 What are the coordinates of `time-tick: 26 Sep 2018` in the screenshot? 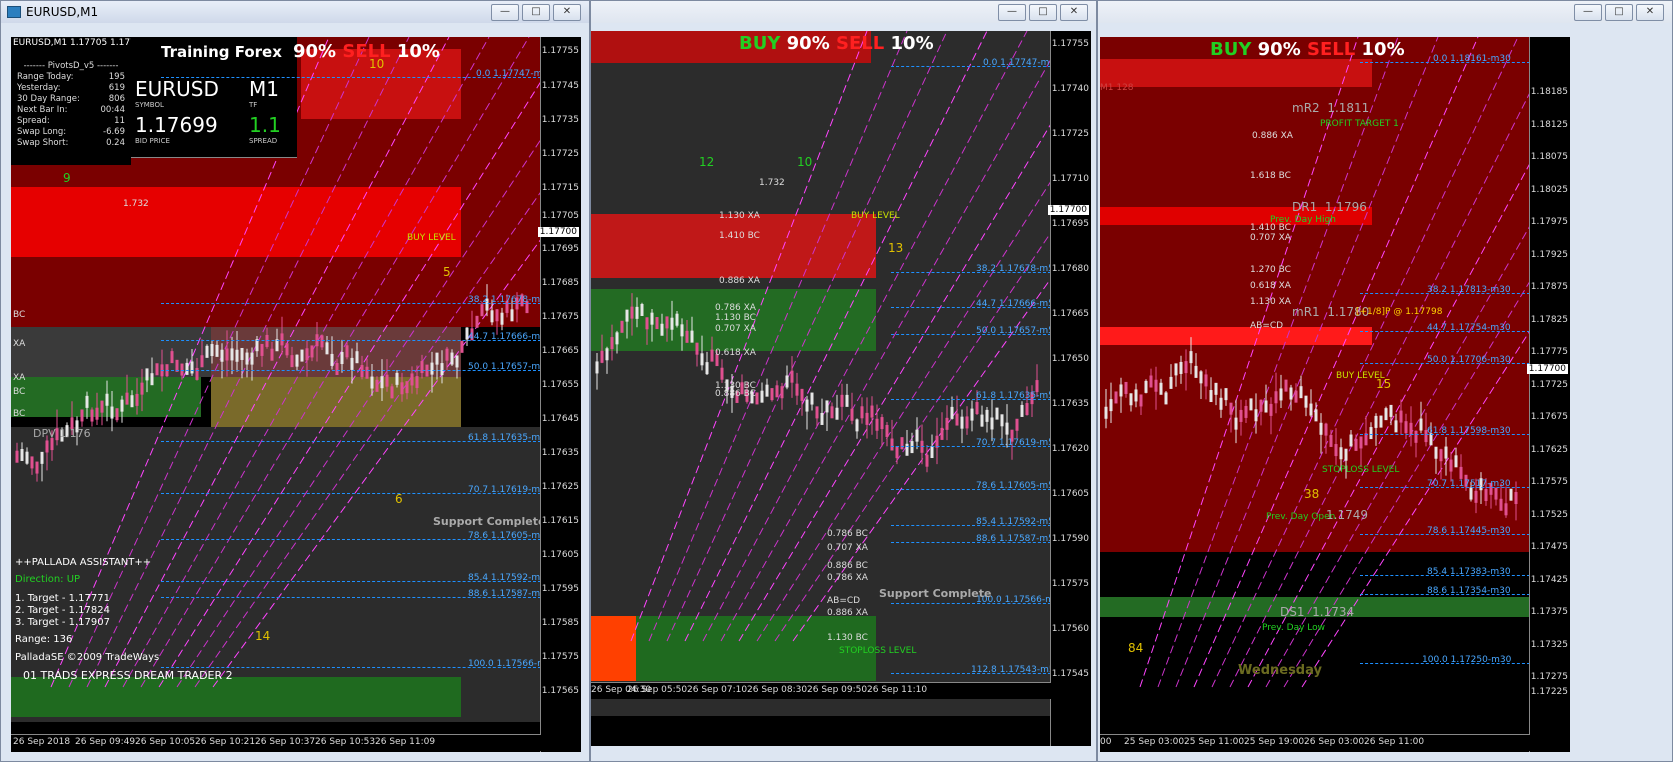 It's located at (42, 742).